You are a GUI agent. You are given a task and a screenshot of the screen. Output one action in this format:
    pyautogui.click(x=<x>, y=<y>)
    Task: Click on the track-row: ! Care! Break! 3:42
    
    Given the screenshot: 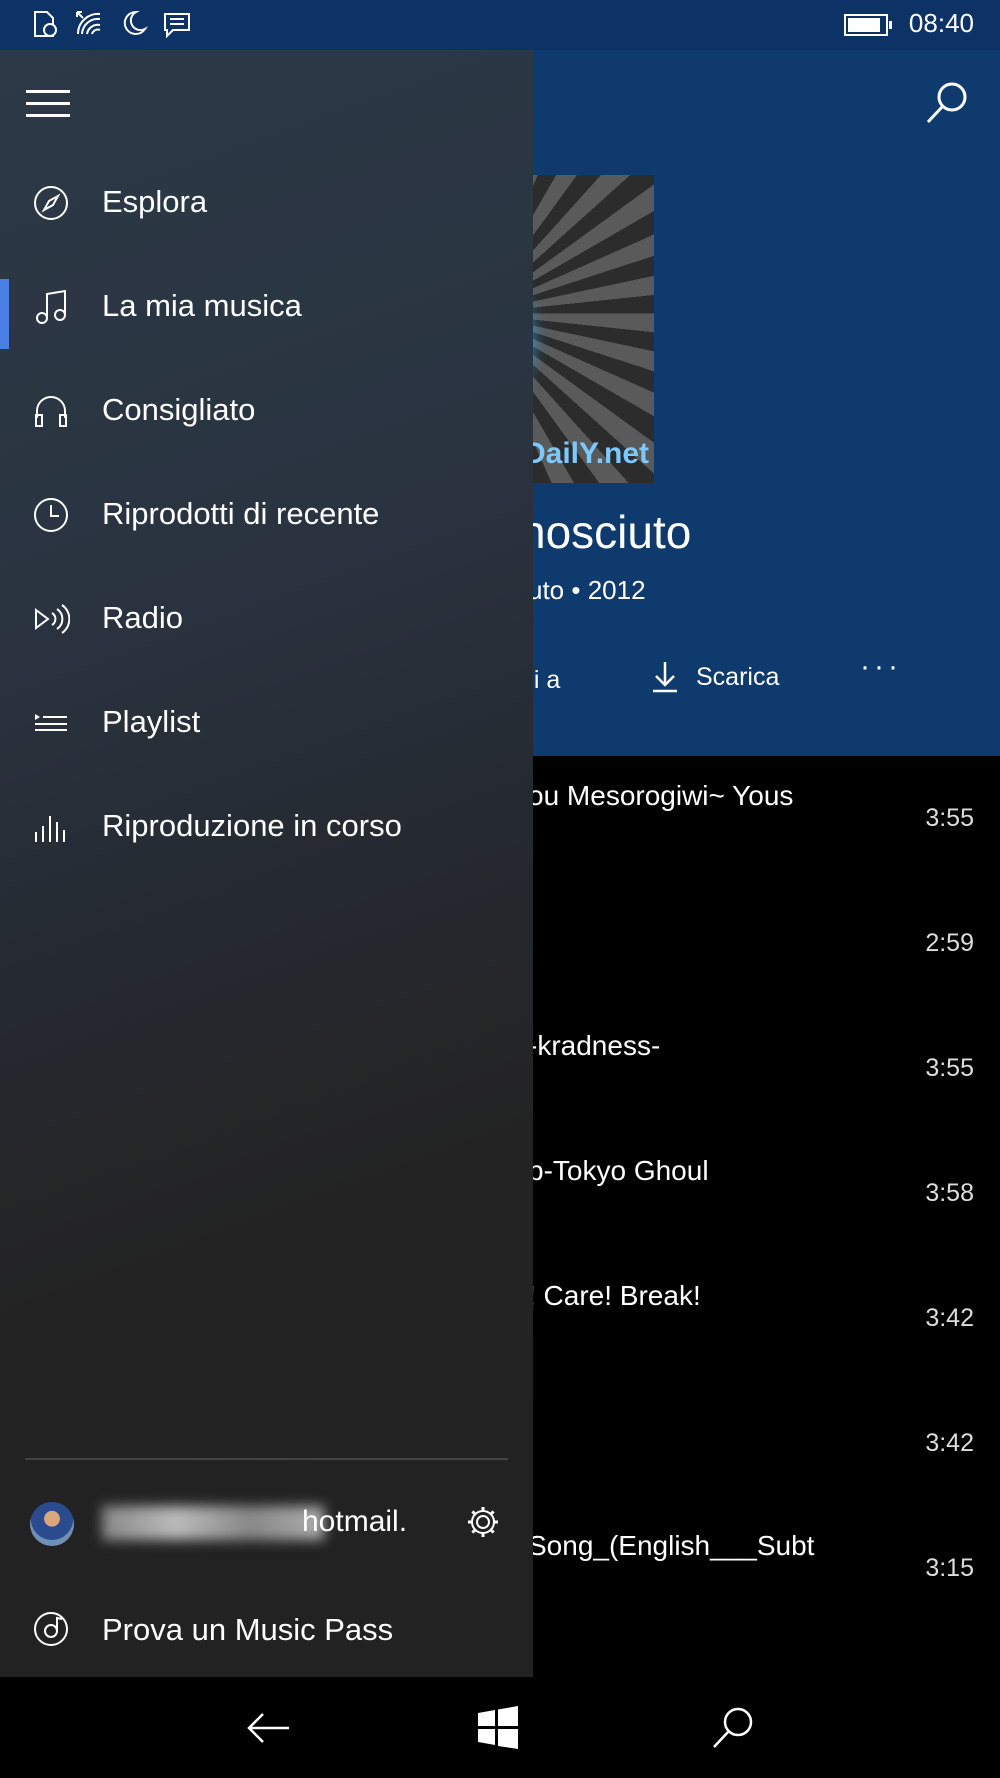 What is the action you would take?
    pyautogui.click(x=750, y=1318)
    